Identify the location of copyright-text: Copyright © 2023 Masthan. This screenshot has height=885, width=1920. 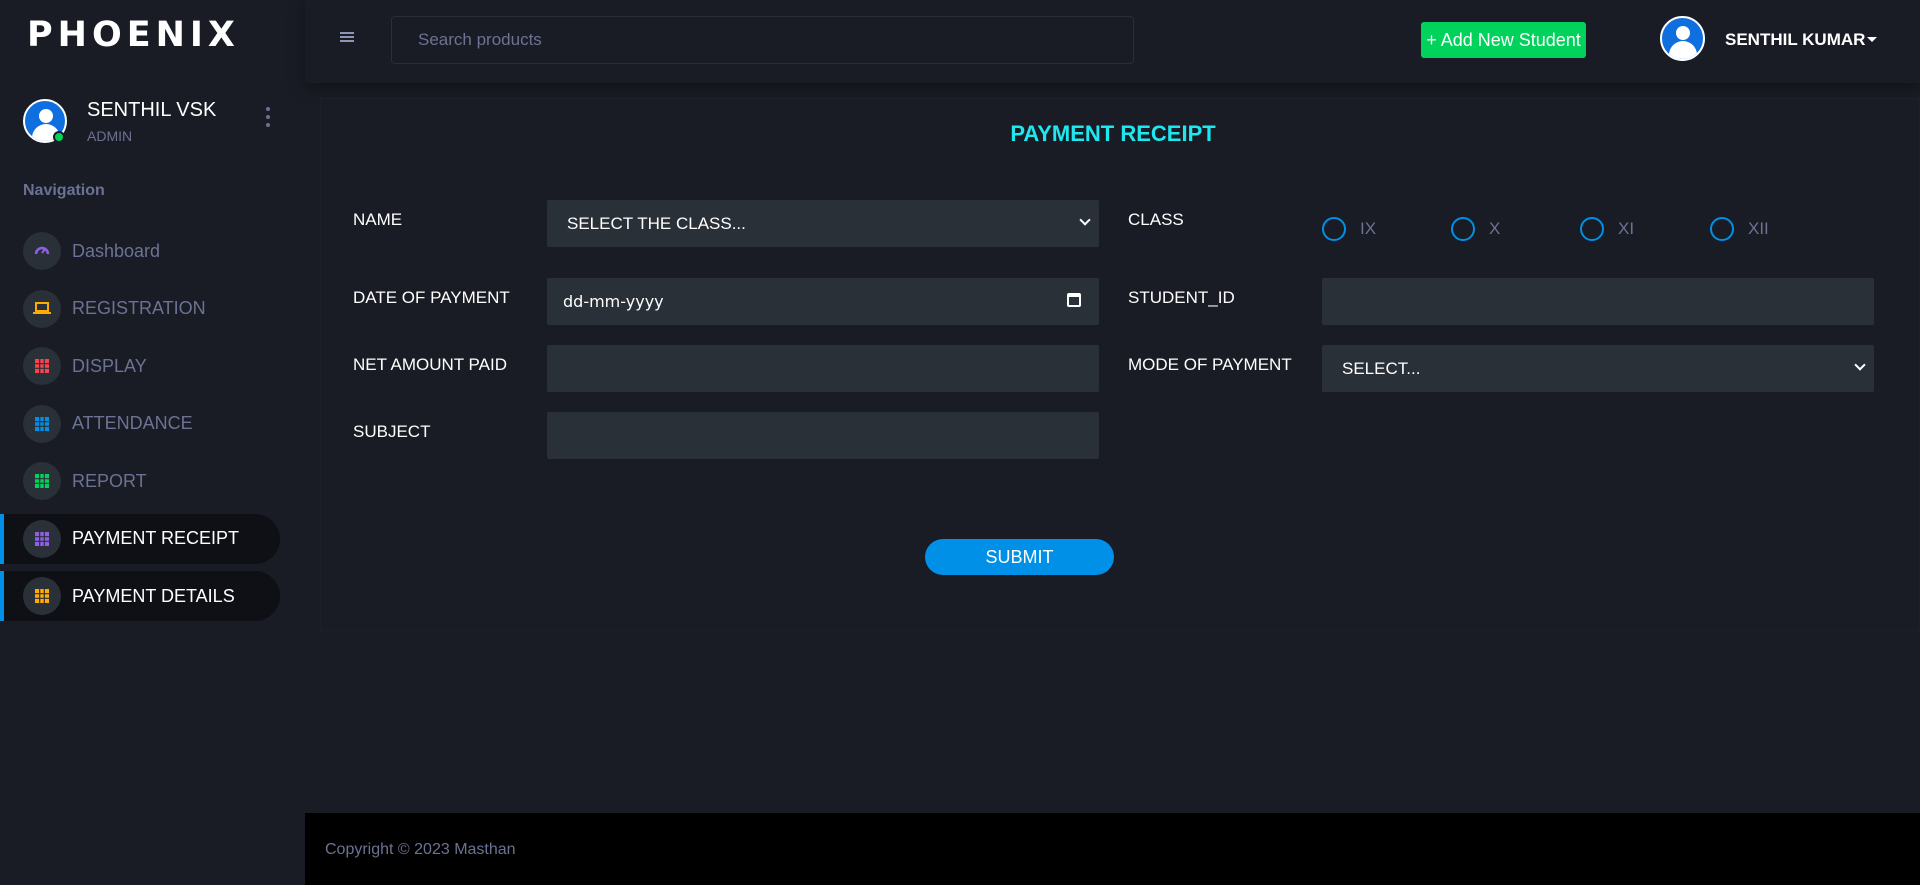
(420, 849).